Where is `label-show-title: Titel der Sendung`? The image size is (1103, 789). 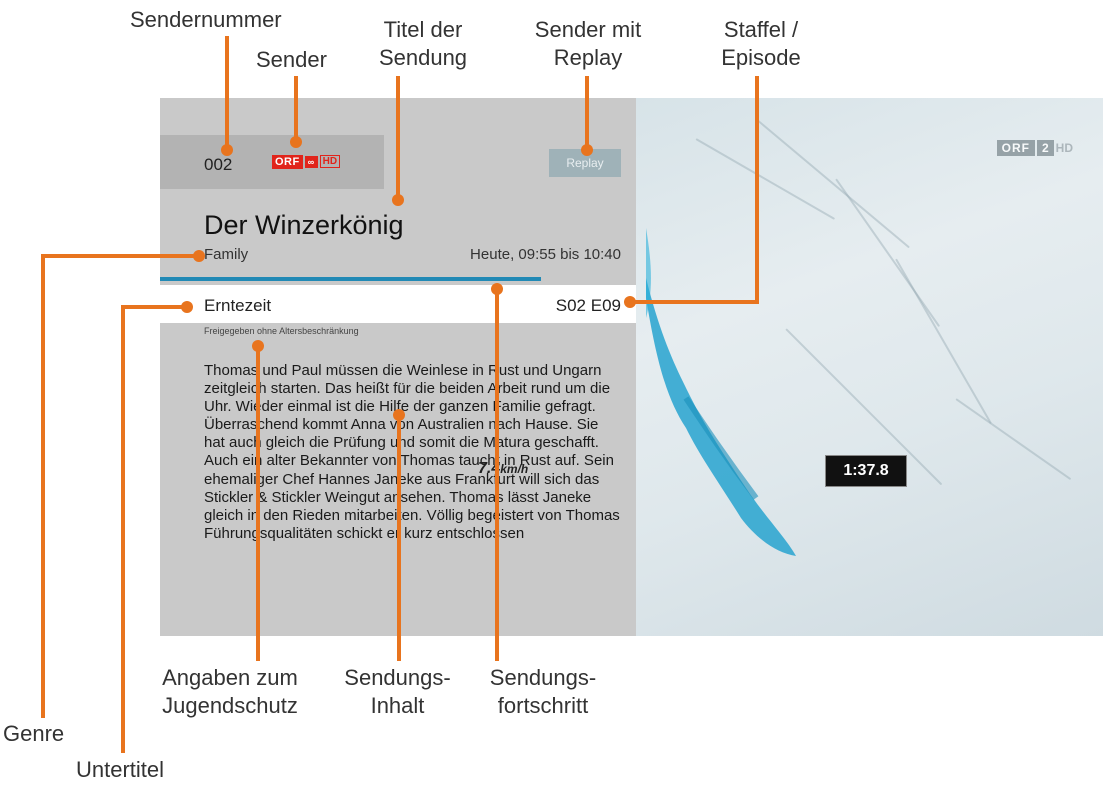
label-show-title: Titel der Sendung is located at coordinates (423, 44).